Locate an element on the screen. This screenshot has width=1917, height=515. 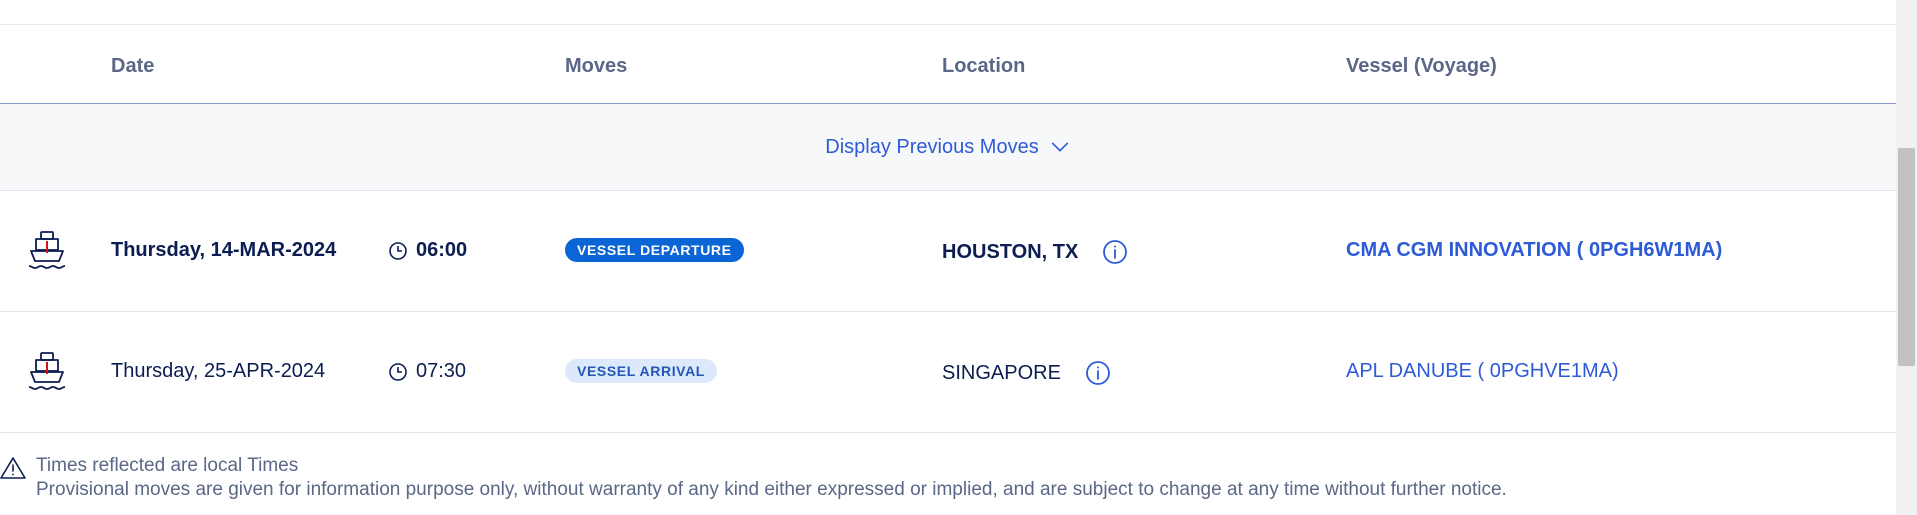
move-time: 07:30 is located at coordinates (427, 371).